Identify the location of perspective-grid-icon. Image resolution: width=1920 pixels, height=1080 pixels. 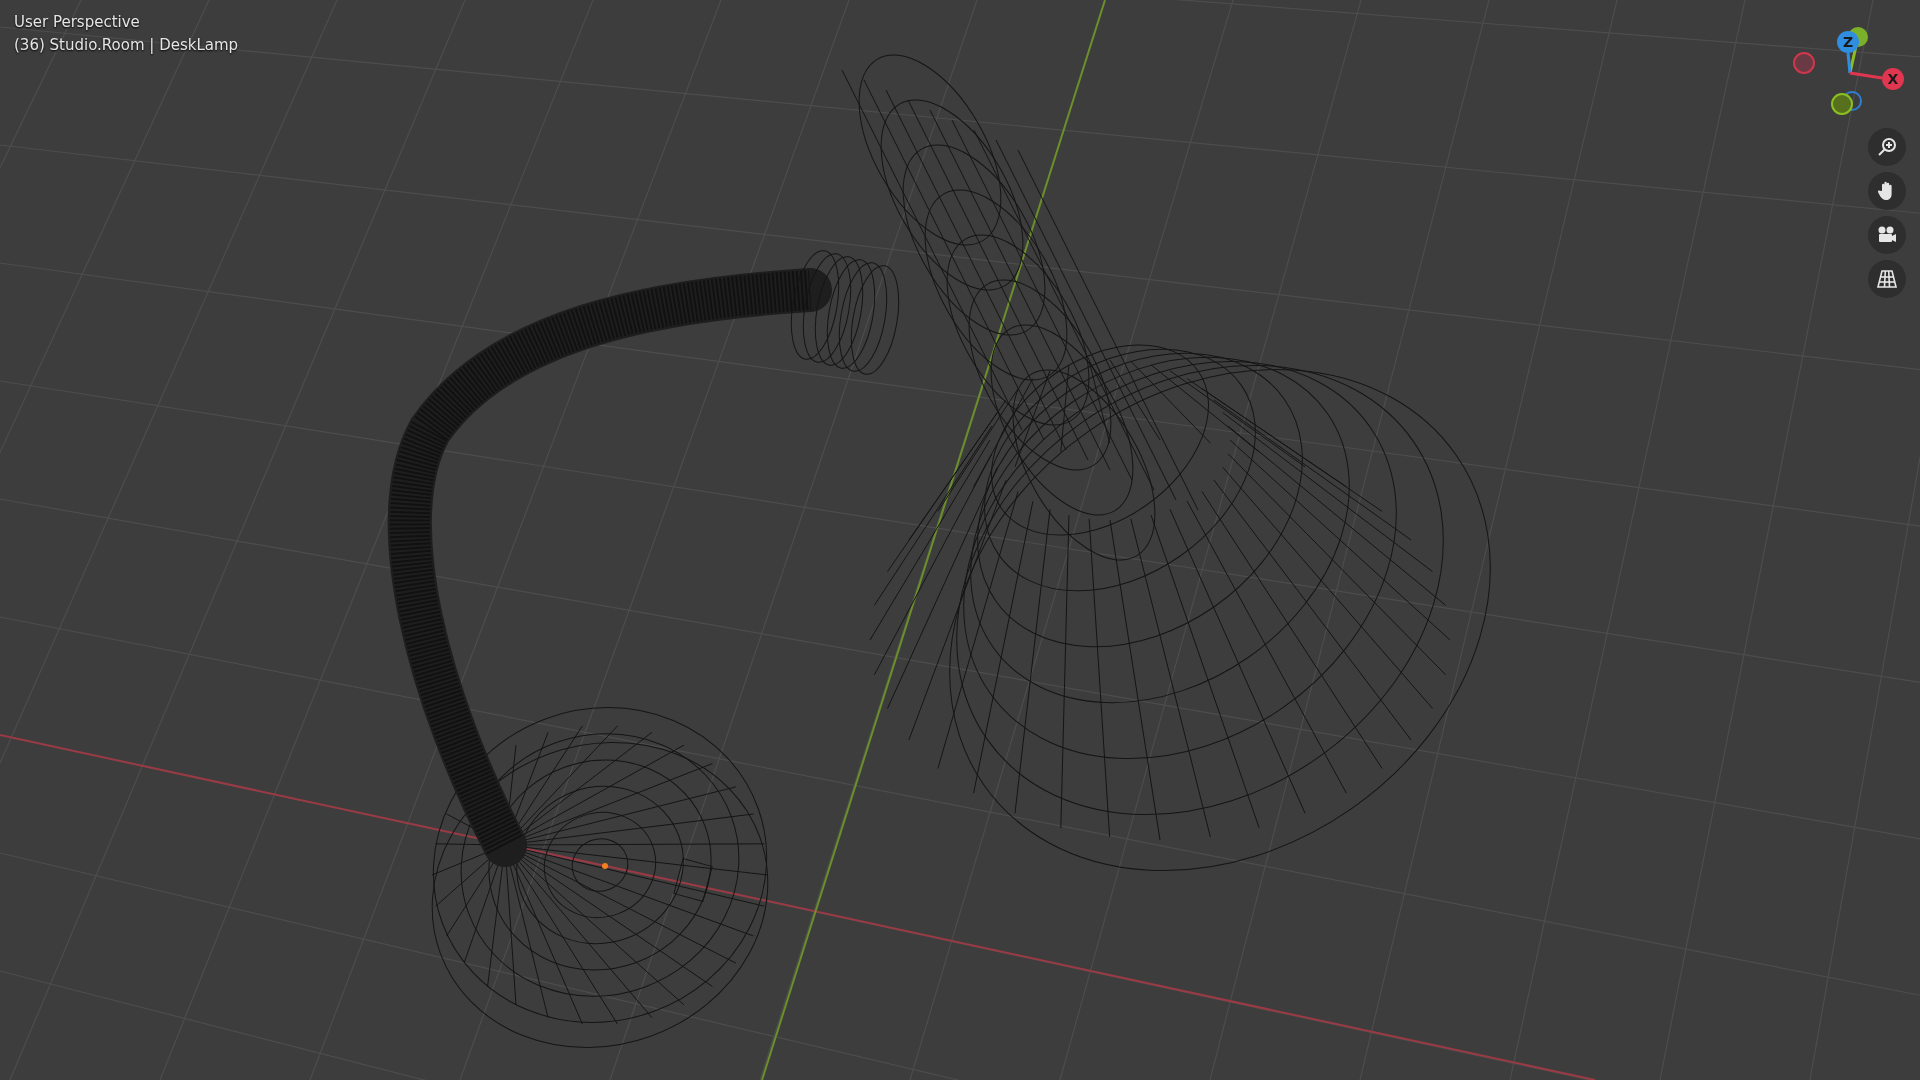
(1887, 279).